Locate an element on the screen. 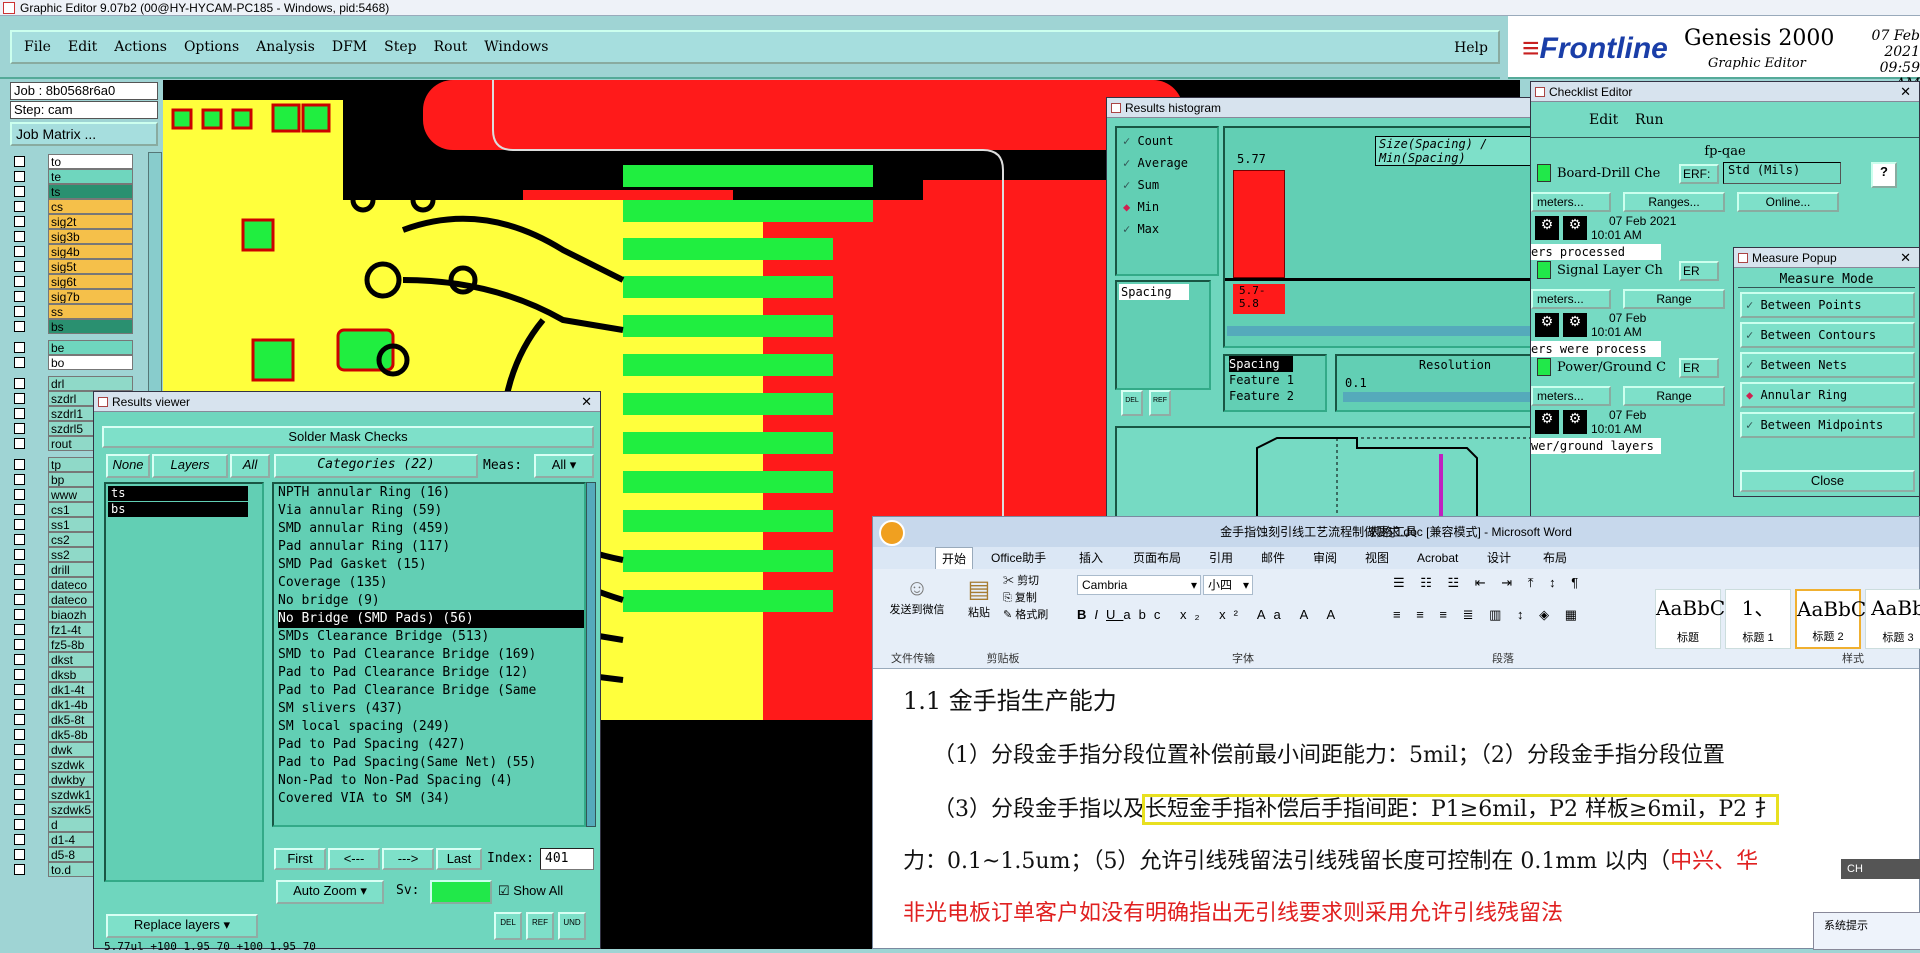 Image resolution: width=1920 pixels, height=953 pixels. layer-row: to is located at coordinates (70, 161).